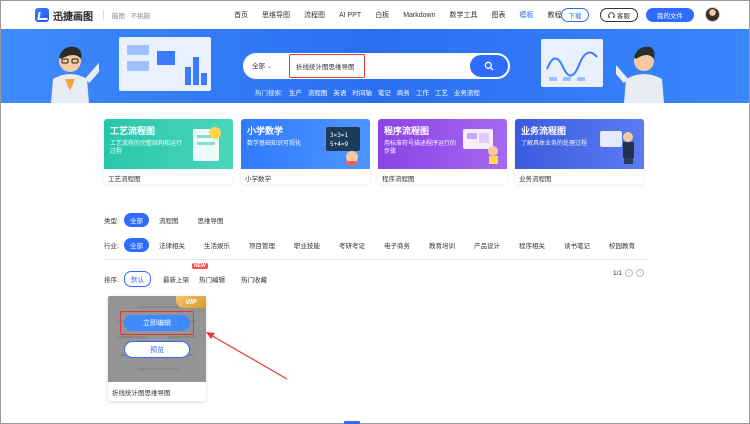  I want to click on category-card-math: 小学数学 数学基础知识可视化 3×3=1 5+4=9 小学数学, so click(305, 151).